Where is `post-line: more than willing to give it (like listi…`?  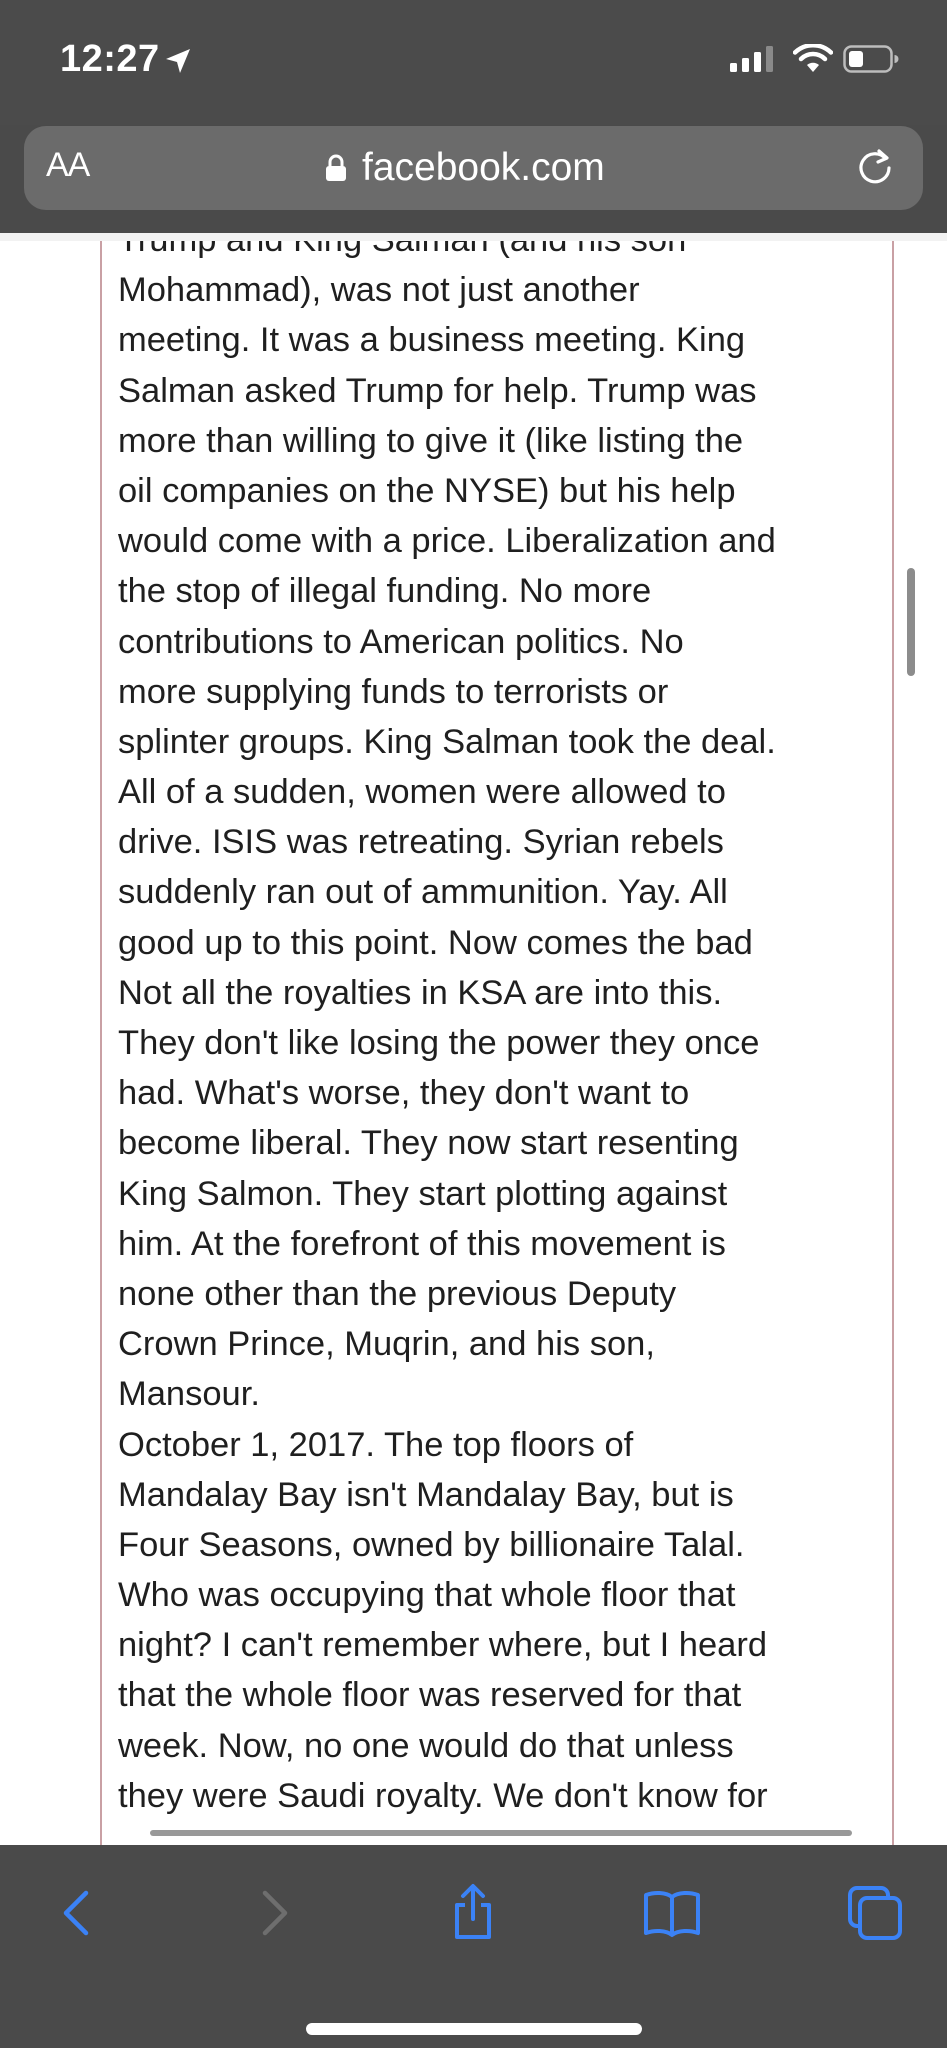 post-line: more than willing to give it (like listi… is located at coordinates (431, 440).